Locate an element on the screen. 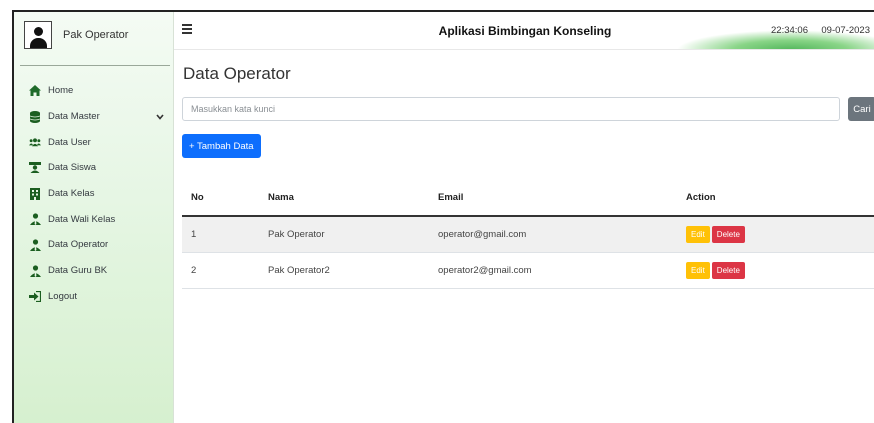 This screenshot has height=423, width=874. search-input is located at coordinates (511, 109).